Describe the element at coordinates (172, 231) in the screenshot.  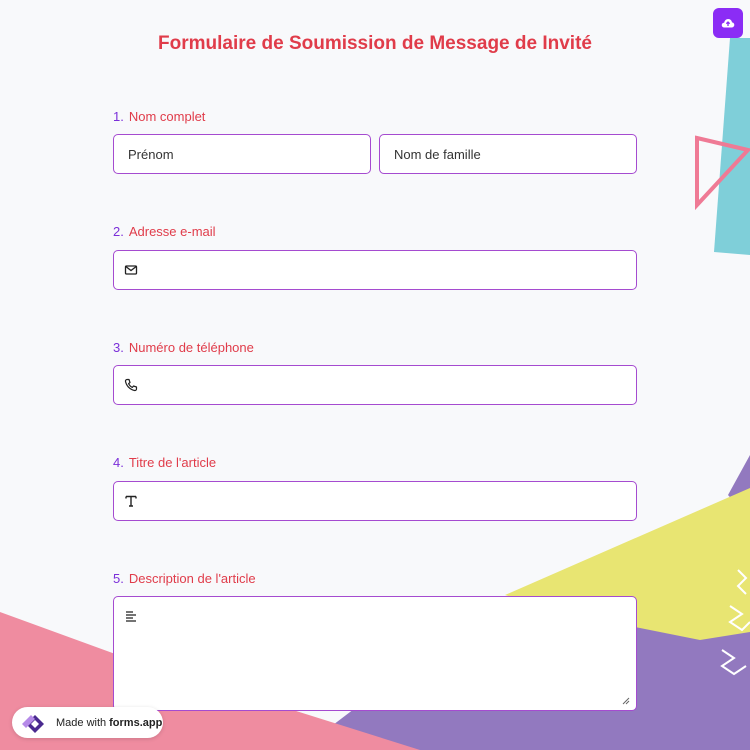
I see `question-text: Adresse e-mail` at that location.